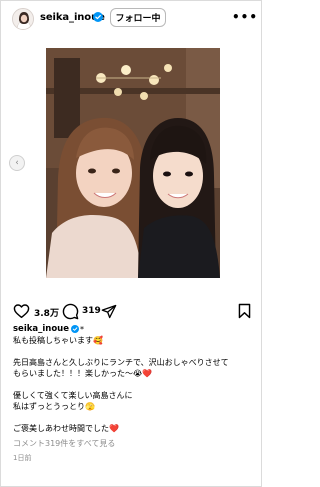  Describe the element at coordinates (82, 329) in the screenshot. I see `caption-star: *` at that location.